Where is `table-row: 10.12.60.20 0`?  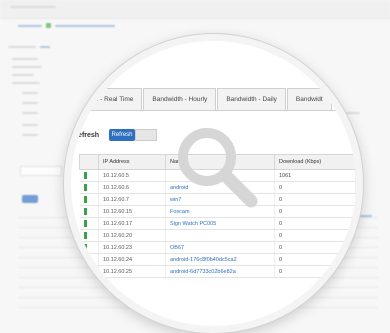
table-row: 10.12.60.20 0 is located at coordinates (217, 235).